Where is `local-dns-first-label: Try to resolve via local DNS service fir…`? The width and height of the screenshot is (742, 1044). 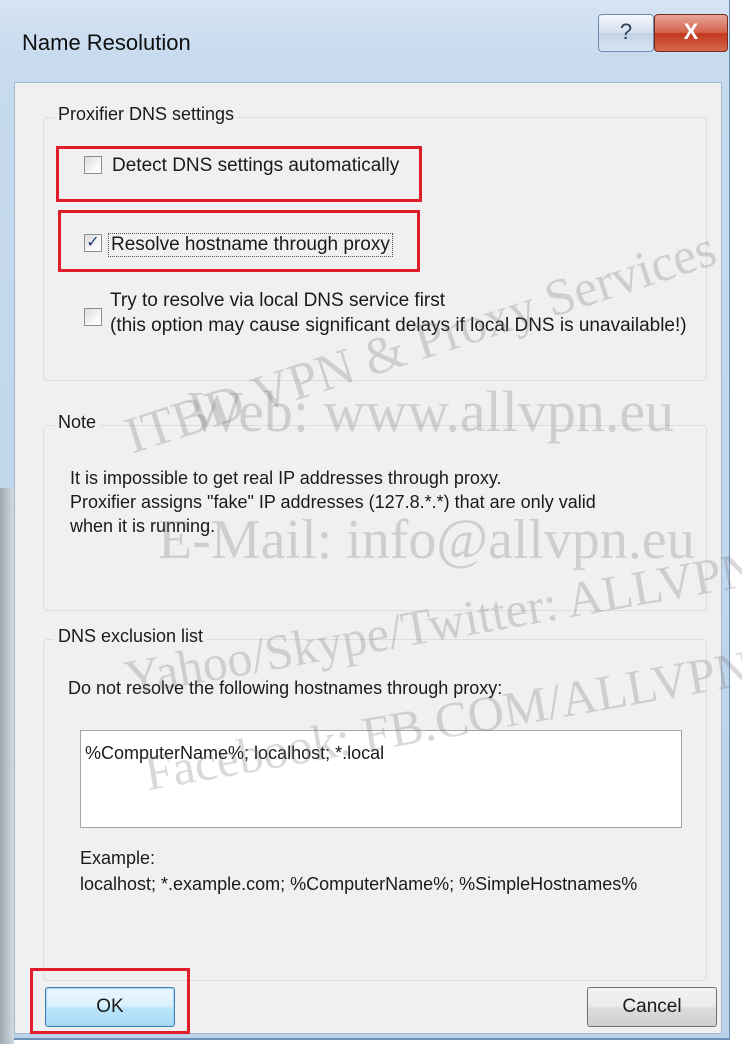 local-dns-first-label: Try to resolve via local DNS service fir… is located at coordinates (277, 301).